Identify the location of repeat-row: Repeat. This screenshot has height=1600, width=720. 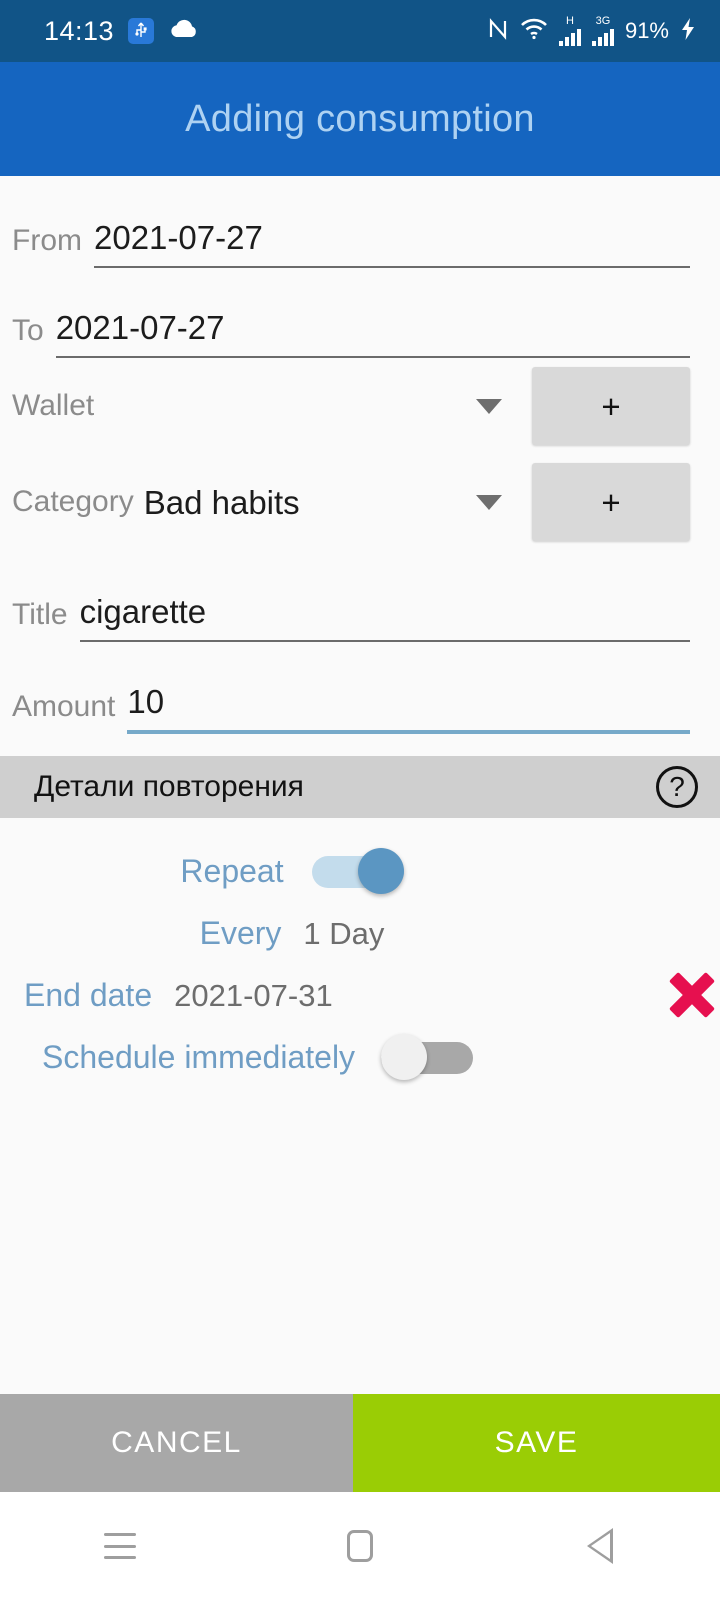
(360, 871).